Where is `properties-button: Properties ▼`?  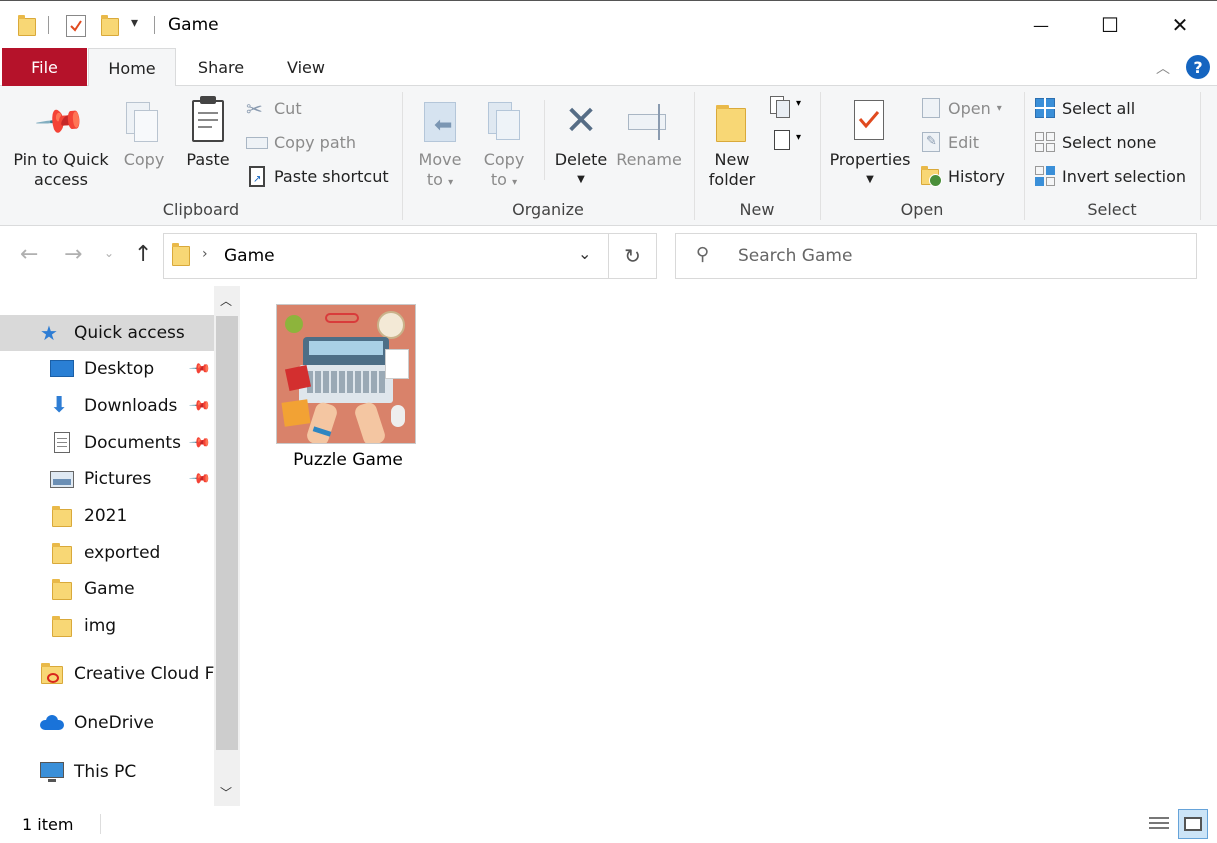 properties-button: Properties ▼ is located at coordinates (870, 141).